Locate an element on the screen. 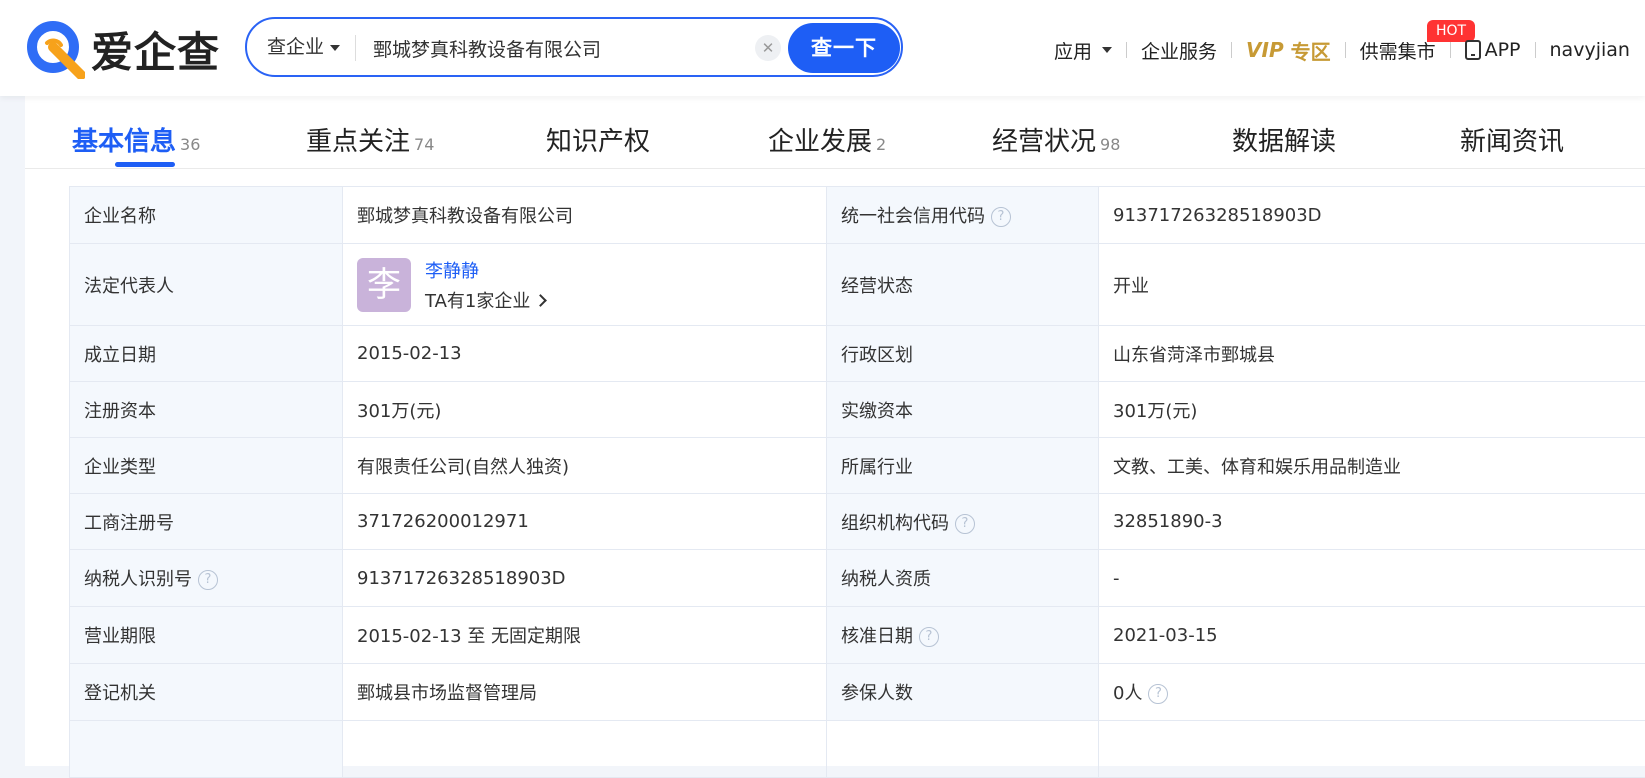 The width and height of the screenshot is (1645, 778). table-row: 登记机关 鄄城县市场监督管理局 参保人数 0人? is located at coordinates (857, 692).